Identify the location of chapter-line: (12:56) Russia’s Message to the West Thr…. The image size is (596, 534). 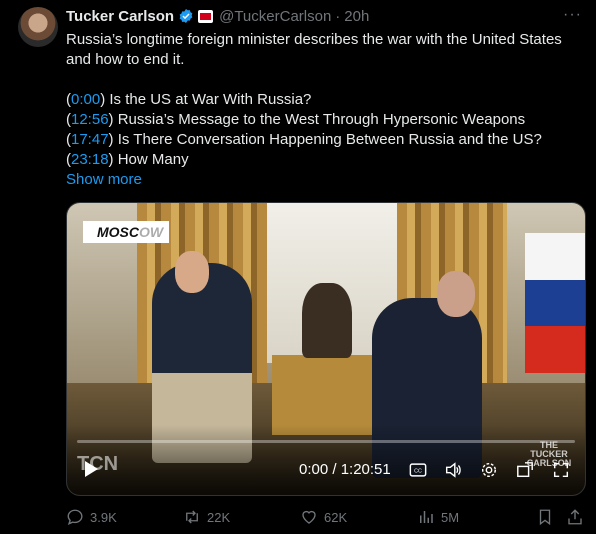
(296, 119).